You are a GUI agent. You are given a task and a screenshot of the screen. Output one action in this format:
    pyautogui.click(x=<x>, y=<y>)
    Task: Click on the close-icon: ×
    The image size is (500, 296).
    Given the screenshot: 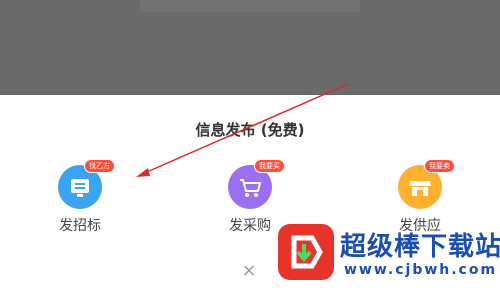 What is the action you would take?
    pyautogui.click(x=249, y=271)
    